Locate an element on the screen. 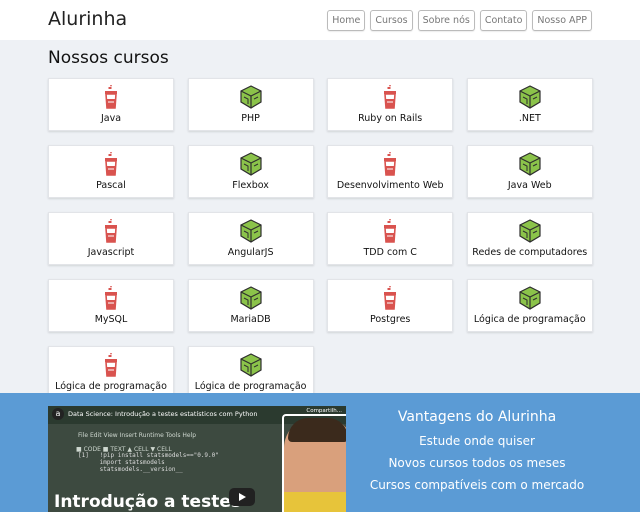 The width and height of the screenshot is (640, 512). main-nav: Home Cursos Sobre nós Contato Nosso APP is located at coordinates (459, 20).